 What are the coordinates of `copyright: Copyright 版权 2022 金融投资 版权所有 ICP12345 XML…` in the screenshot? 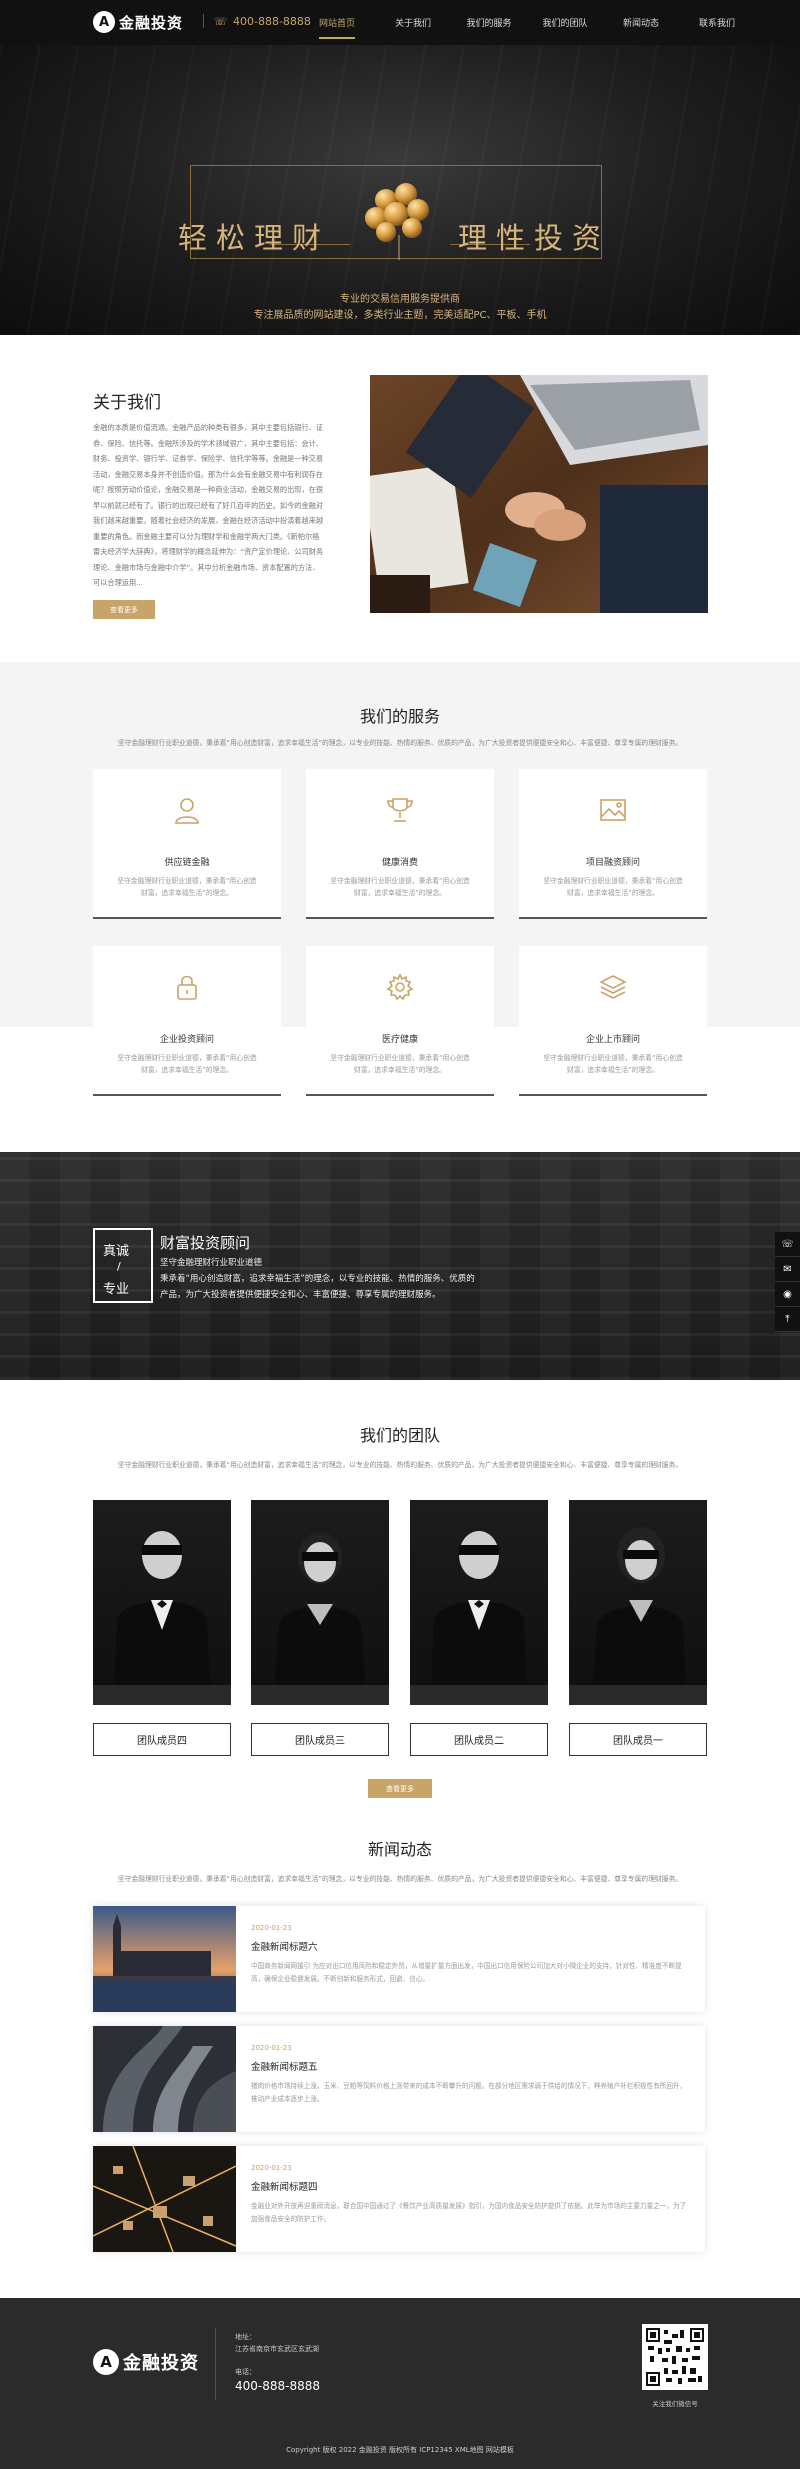 It's located at (400, 2450).